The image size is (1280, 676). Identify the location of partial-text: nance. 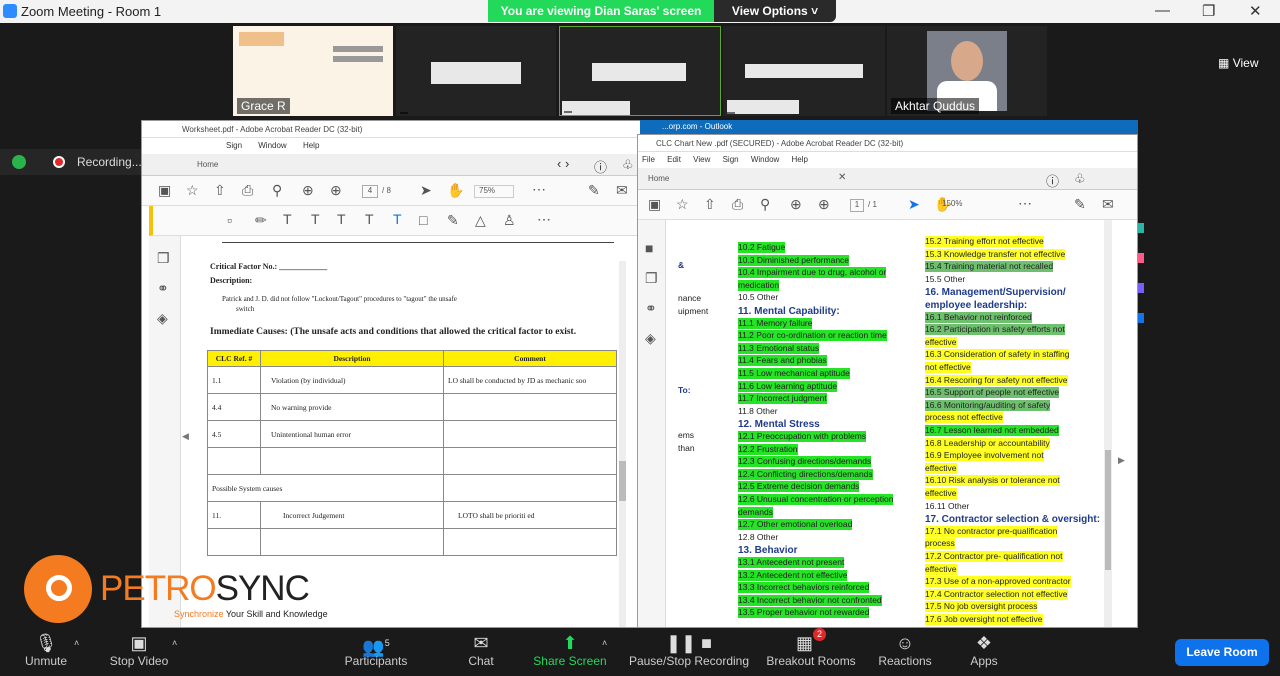
(690, 298).